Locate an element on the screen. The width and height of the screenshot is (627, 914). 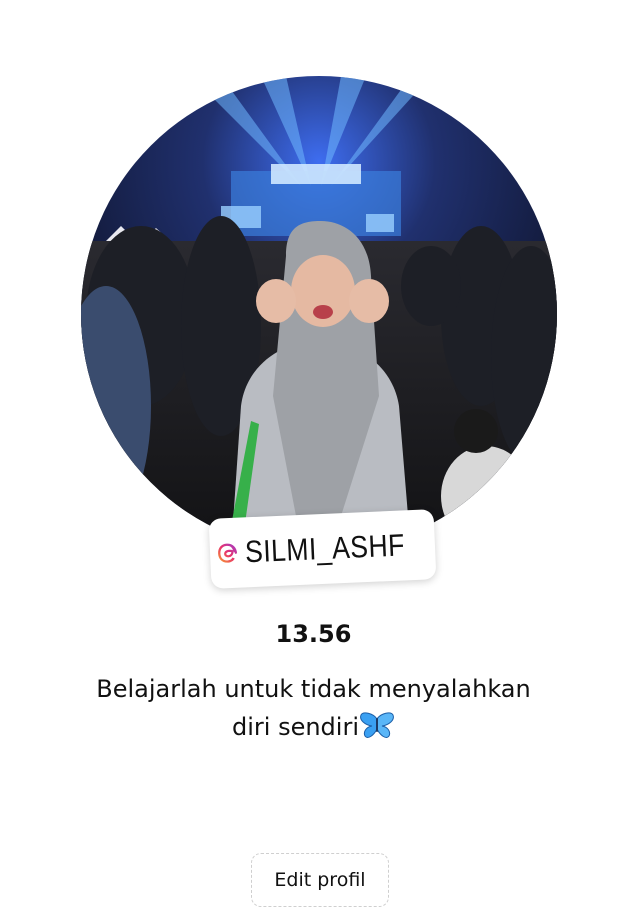
bio-line-2-wrapper: diri sendiri is located at coordinates (313, 727).